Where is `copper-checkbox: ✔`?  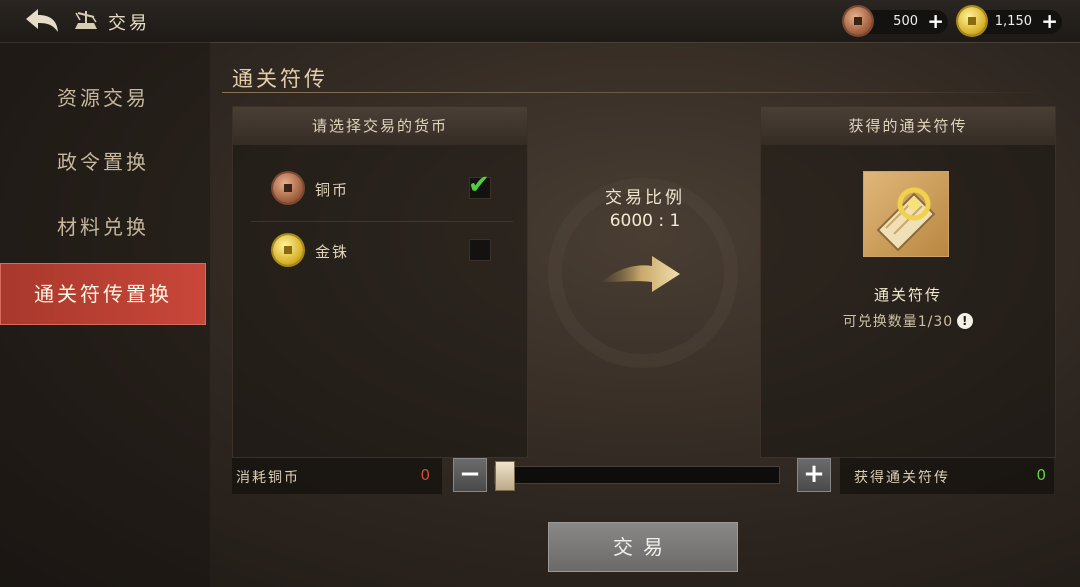
copper-checkbox: ✔ is located at coordinates (479, 185).